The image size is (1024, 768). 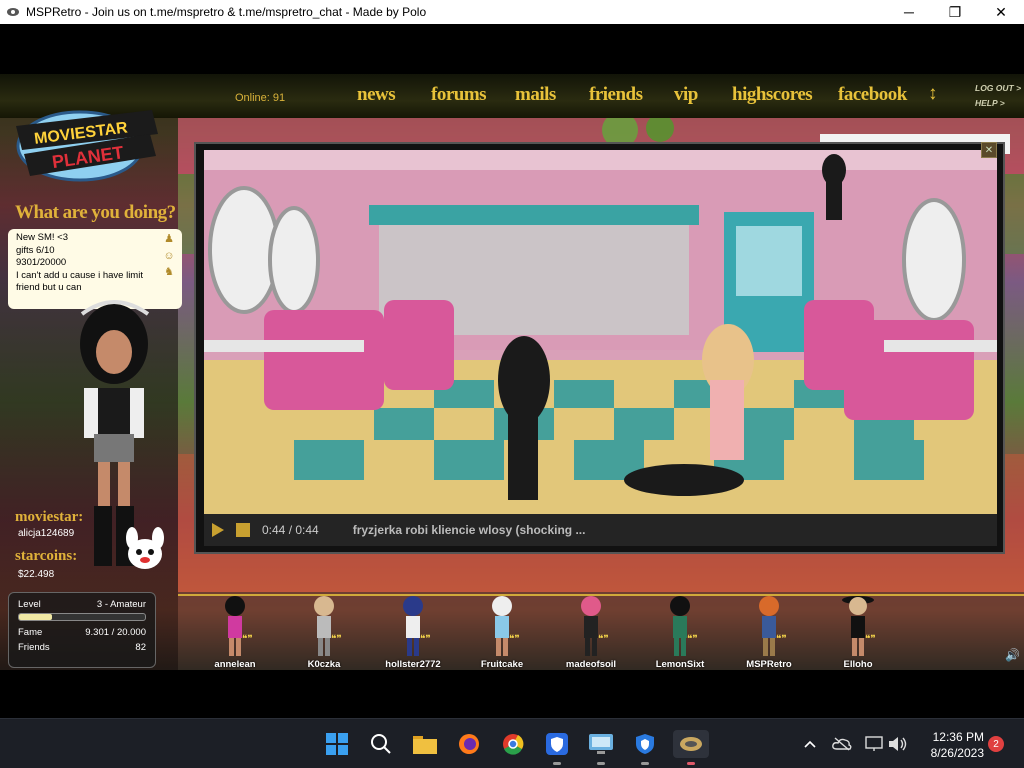 I want to click on status-actions: ♟ ☺ ♞, so click(x=169, y=256).